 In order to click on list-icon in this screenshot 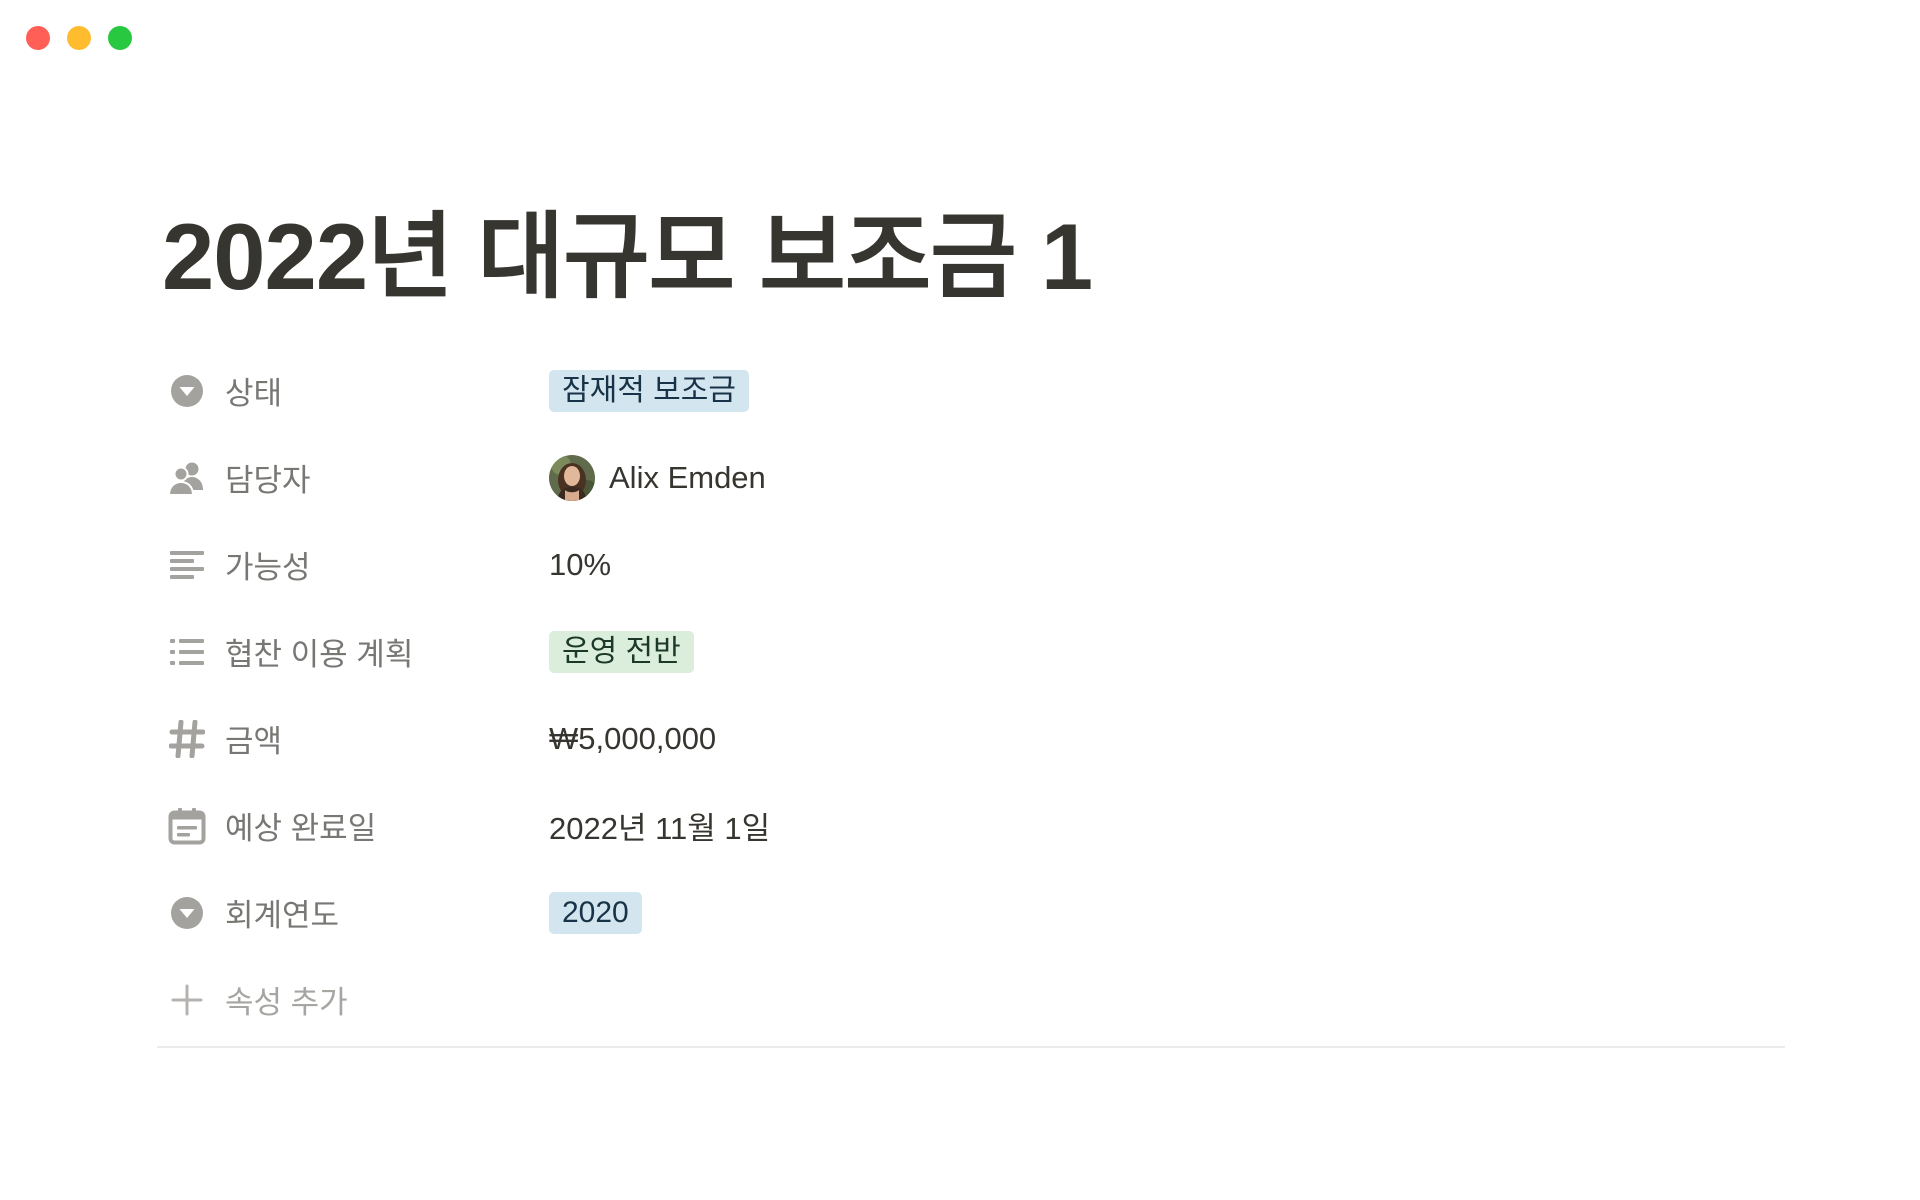, I will do `click(187, 652)`.